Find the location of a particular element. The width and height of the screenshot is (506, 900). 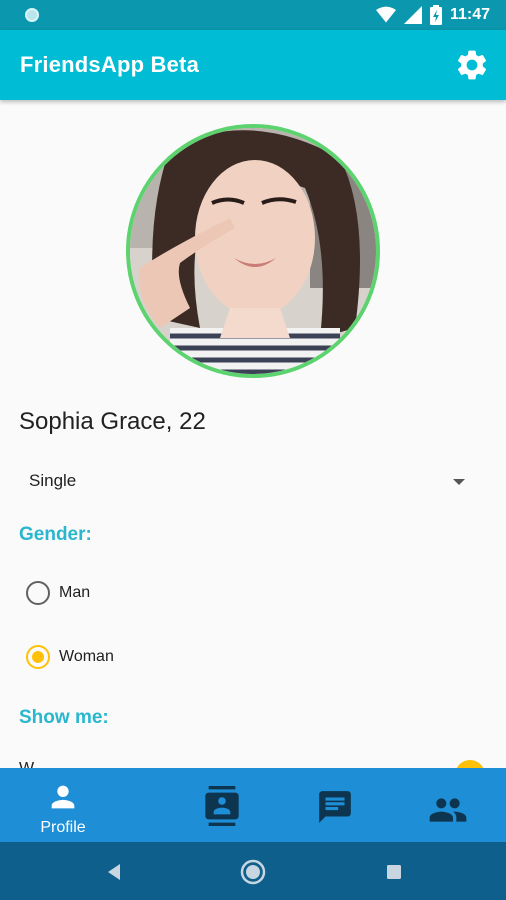

show-me-label: Show me: is located at coordinates (64, 717).